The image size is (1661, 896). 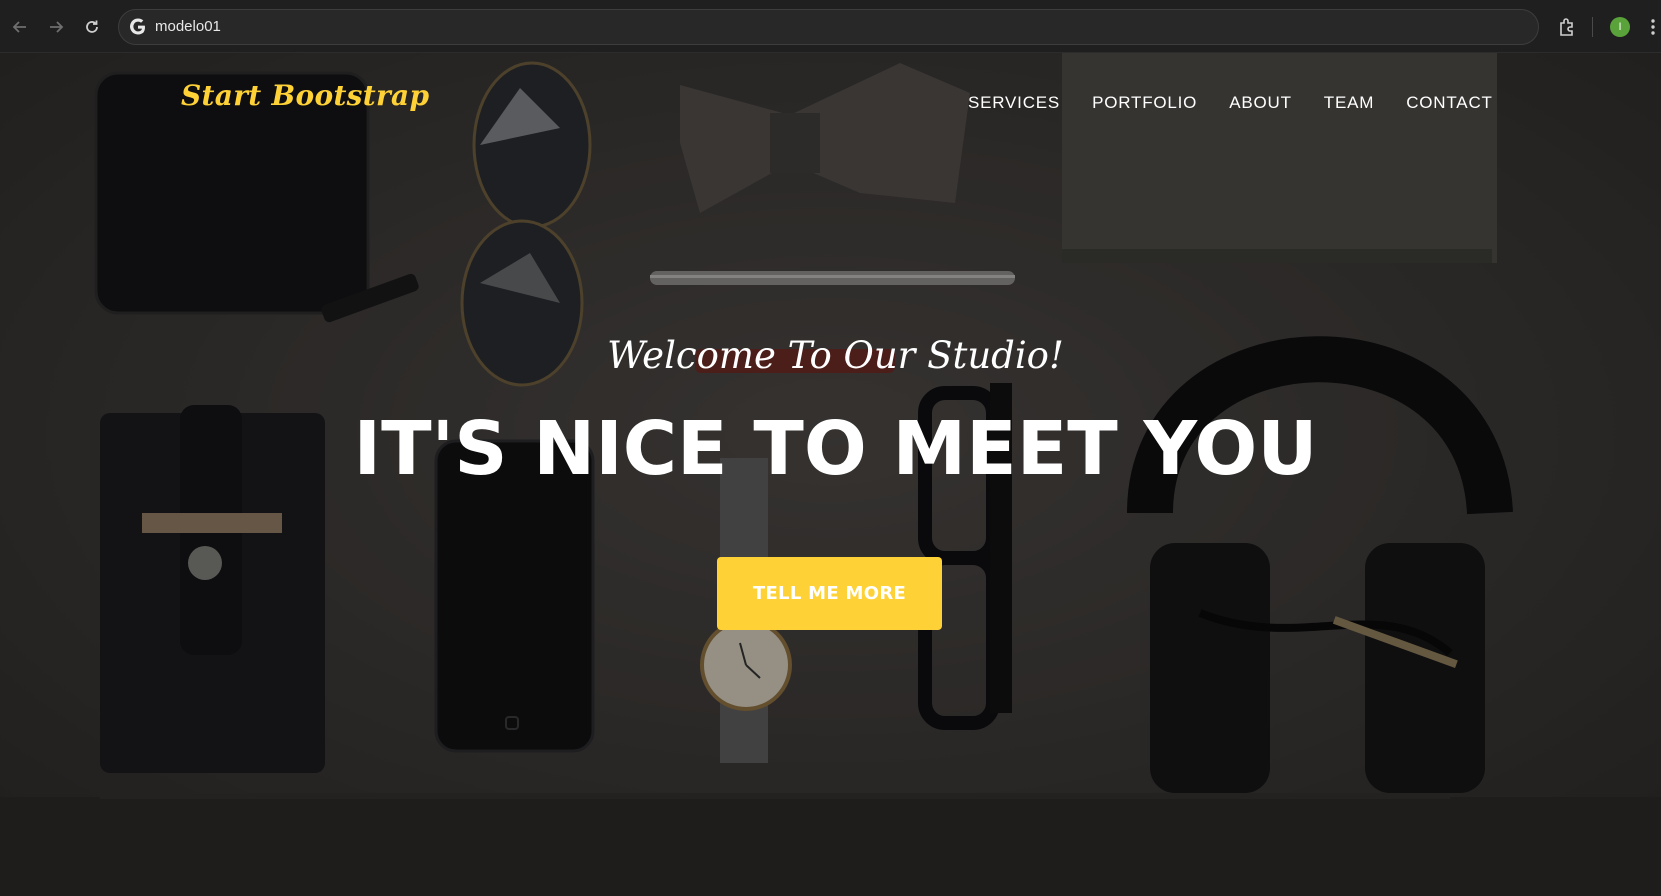 I want to click on browser-toolbar: modelo01 I, so click(x=830, y=26).